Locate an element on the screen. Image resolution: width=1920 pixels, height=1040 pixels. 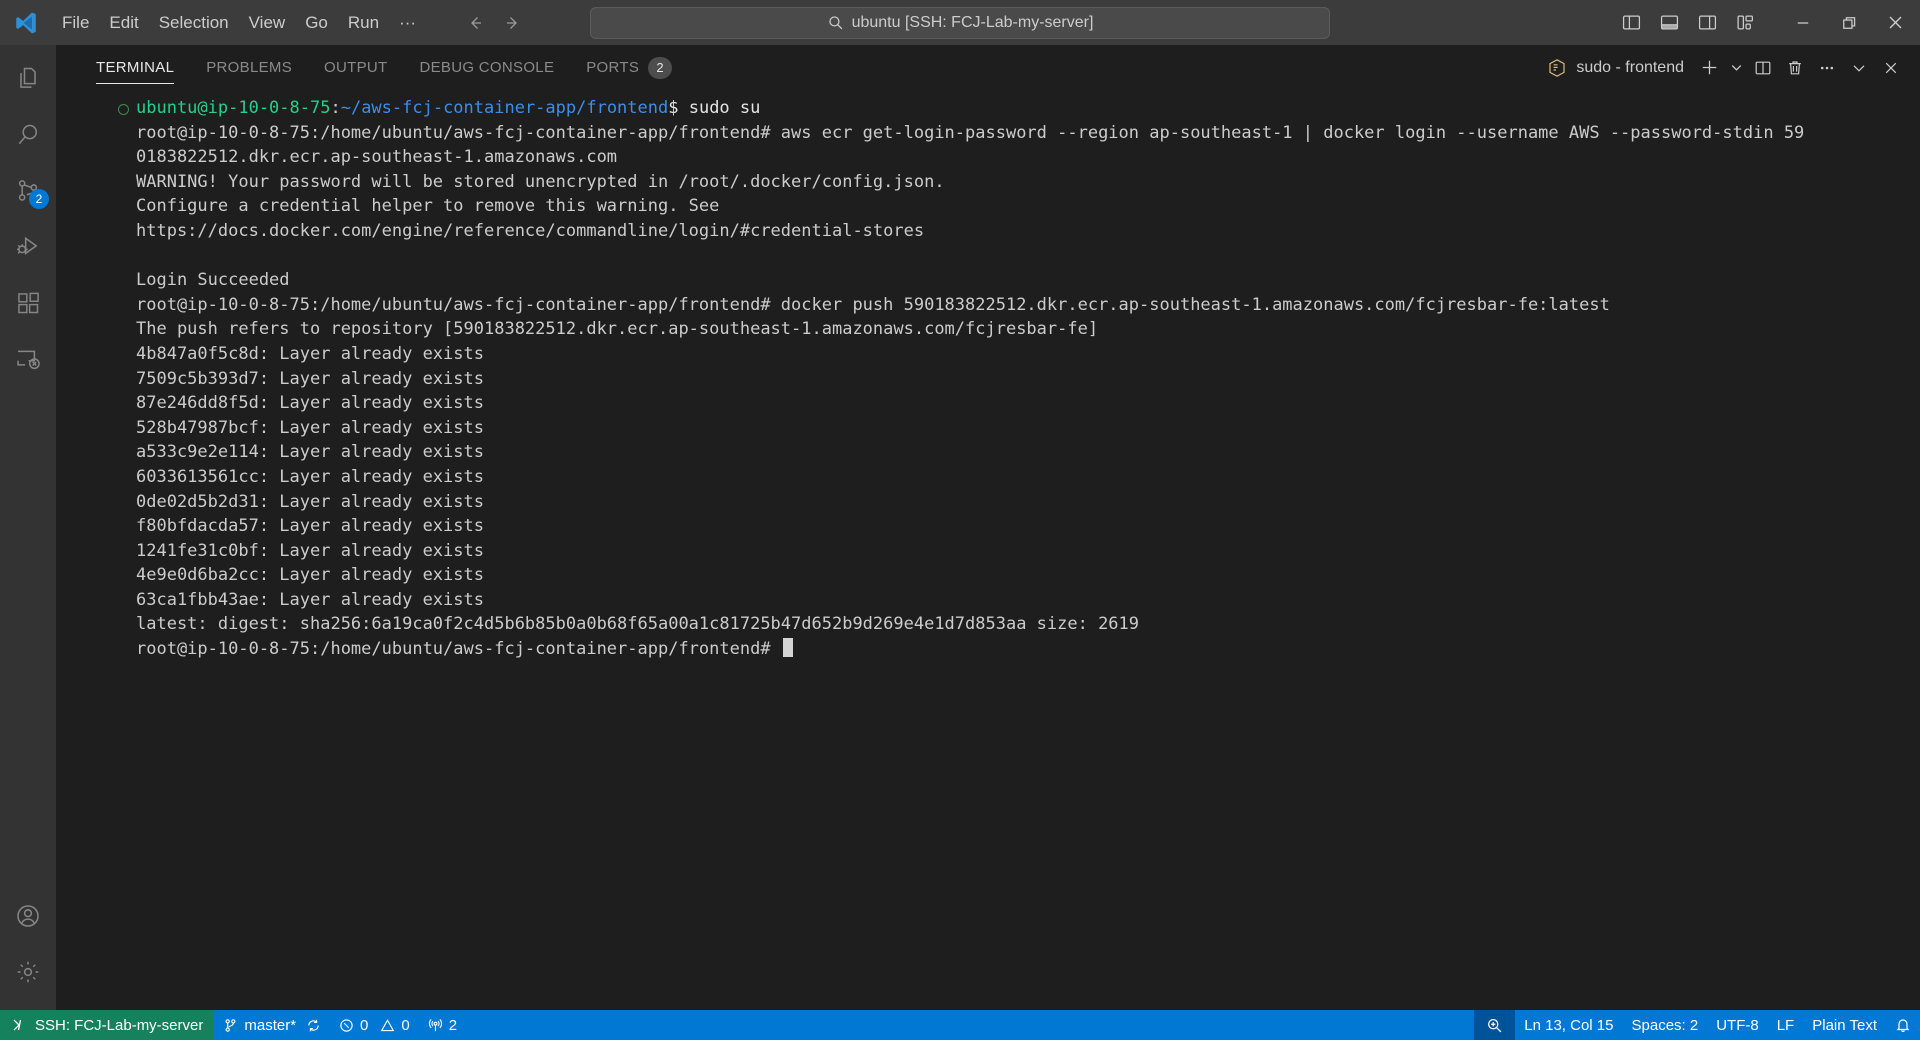
sidebar-item-extensions is located at coordinates (28, 303).